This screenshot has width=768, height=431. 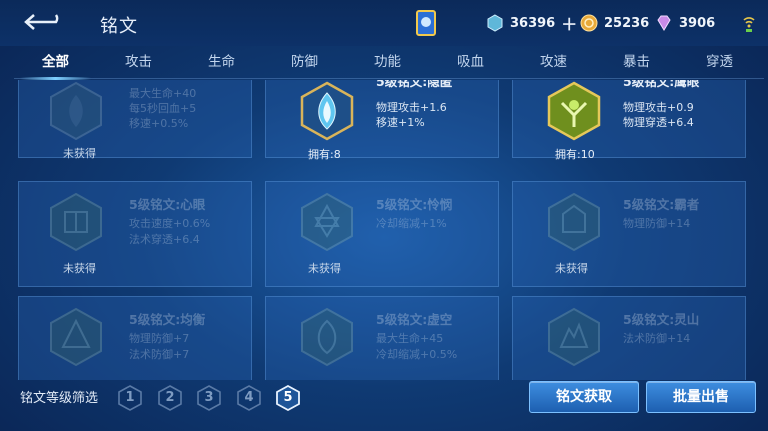 I want to click on inscription-book-icon, so click(x=426, y=23).